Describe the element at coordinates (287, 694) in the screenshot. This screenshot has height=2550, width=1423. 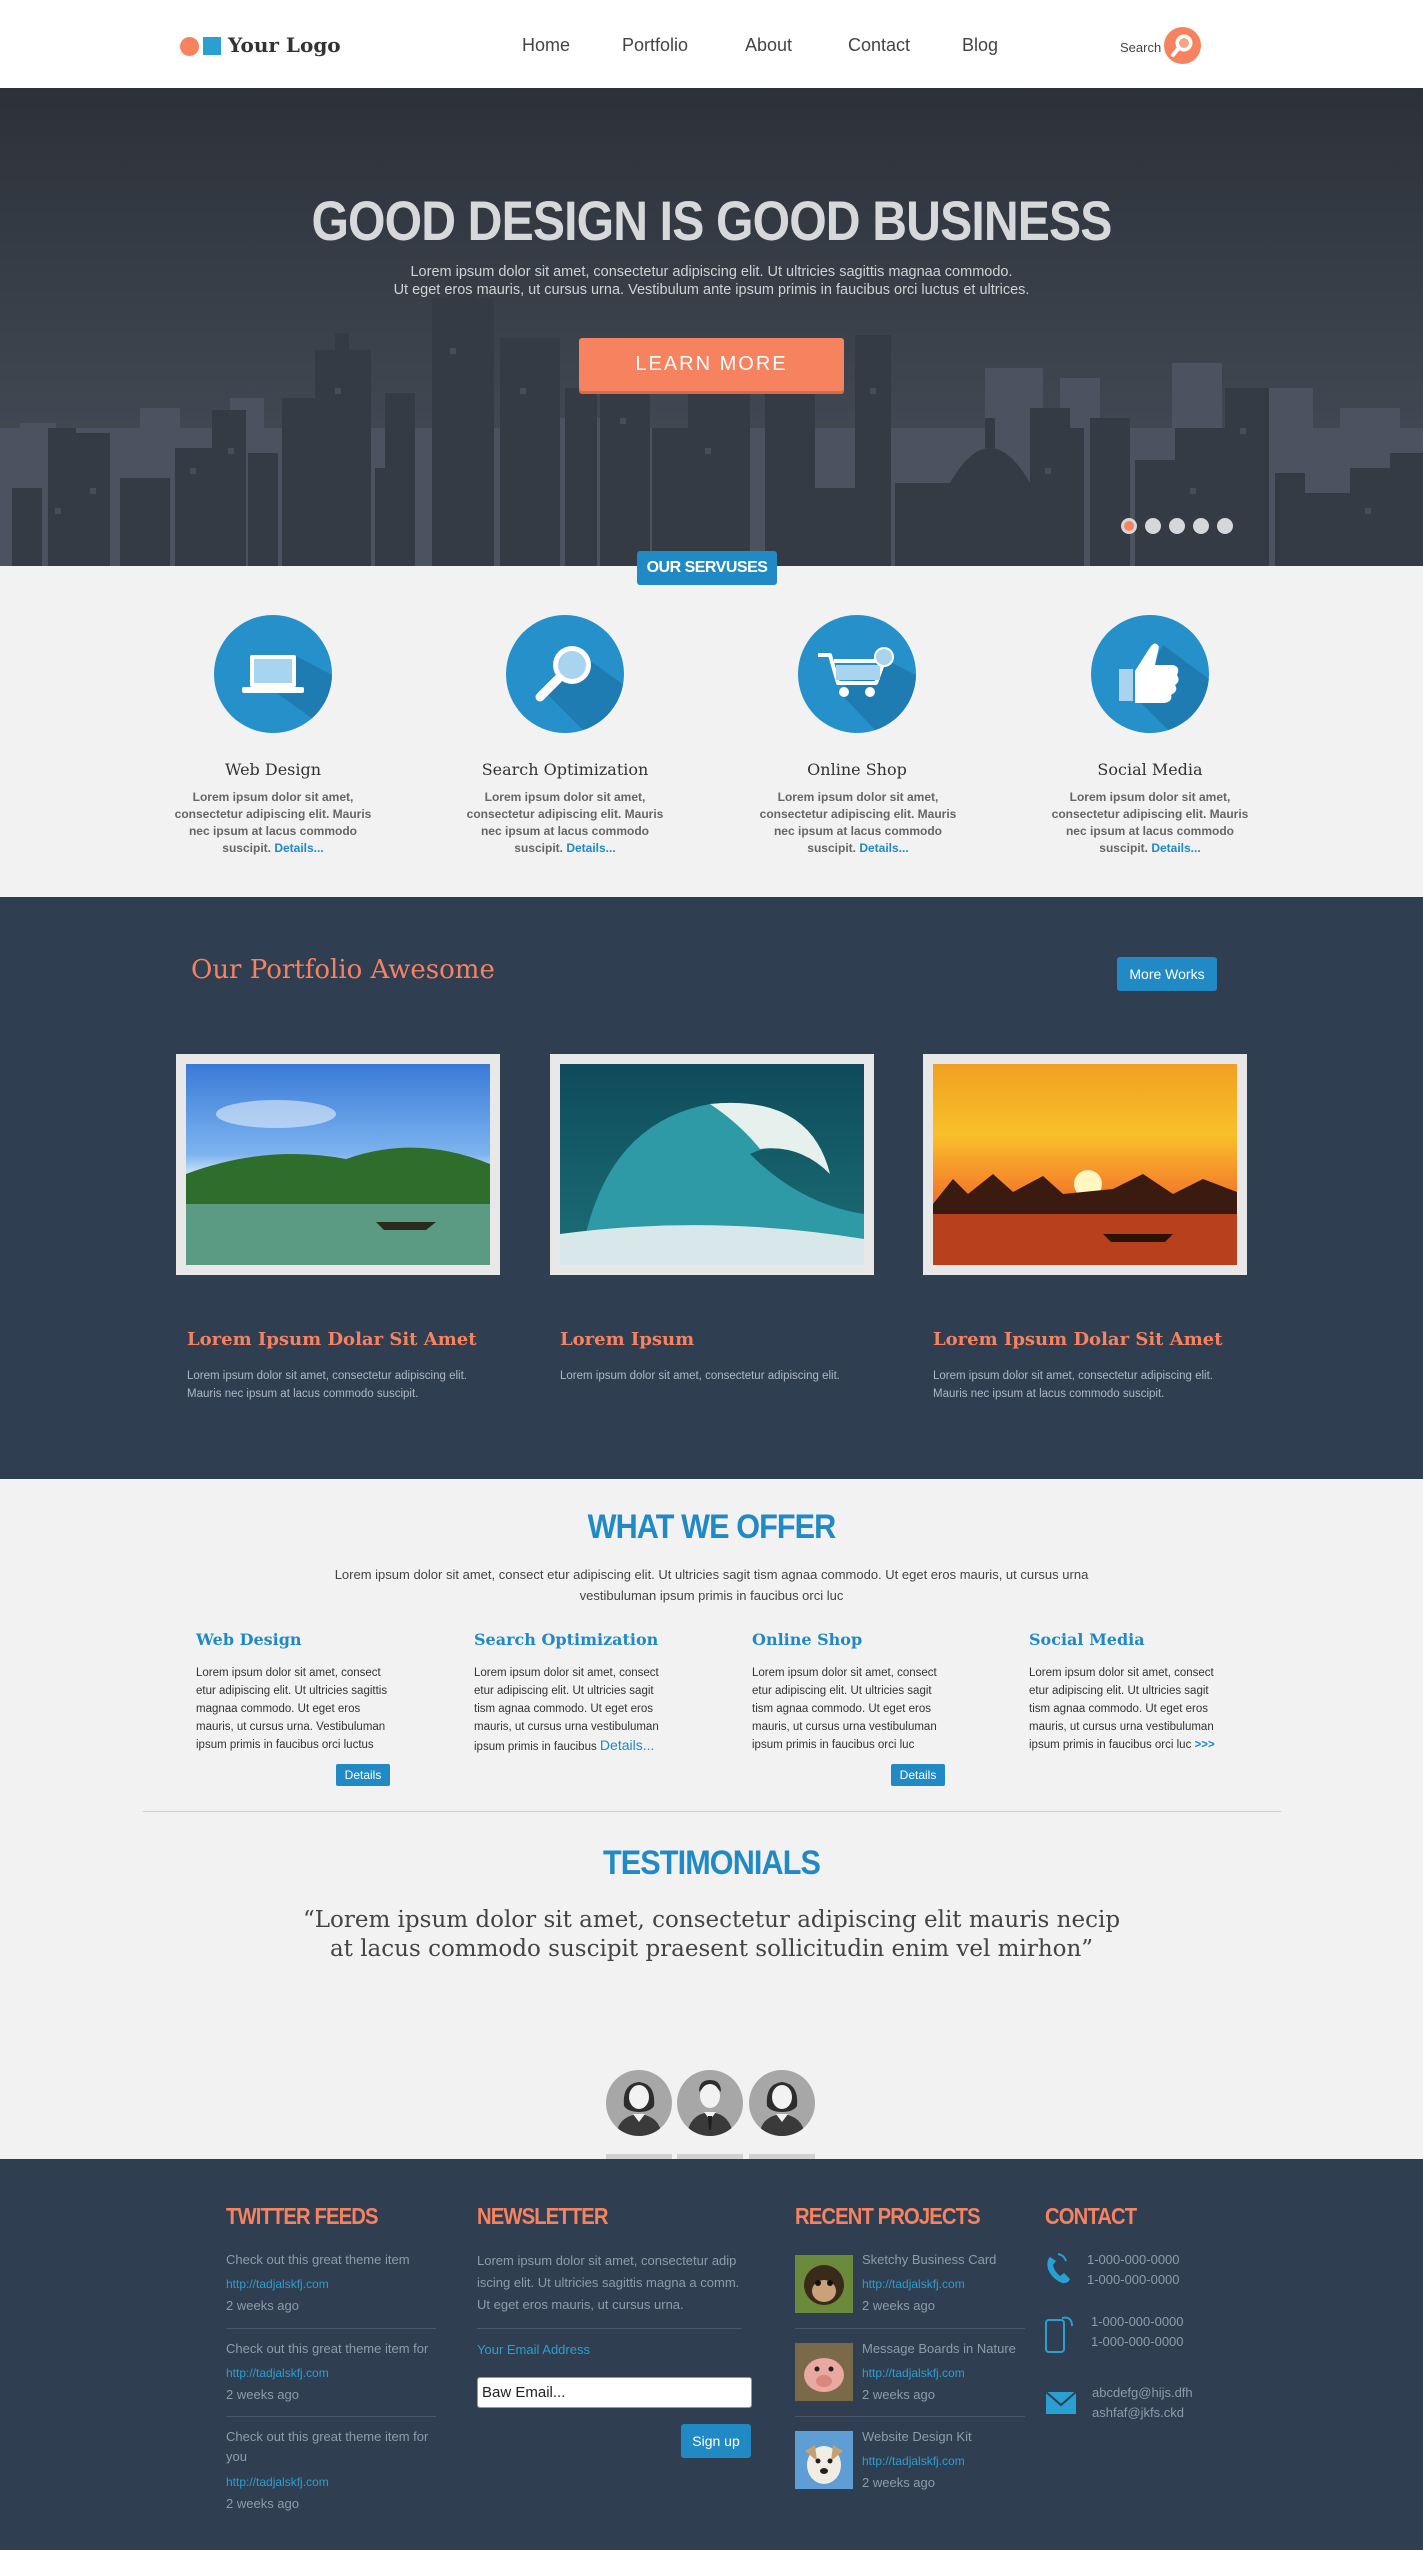
I see `laptop-icon` at that location.